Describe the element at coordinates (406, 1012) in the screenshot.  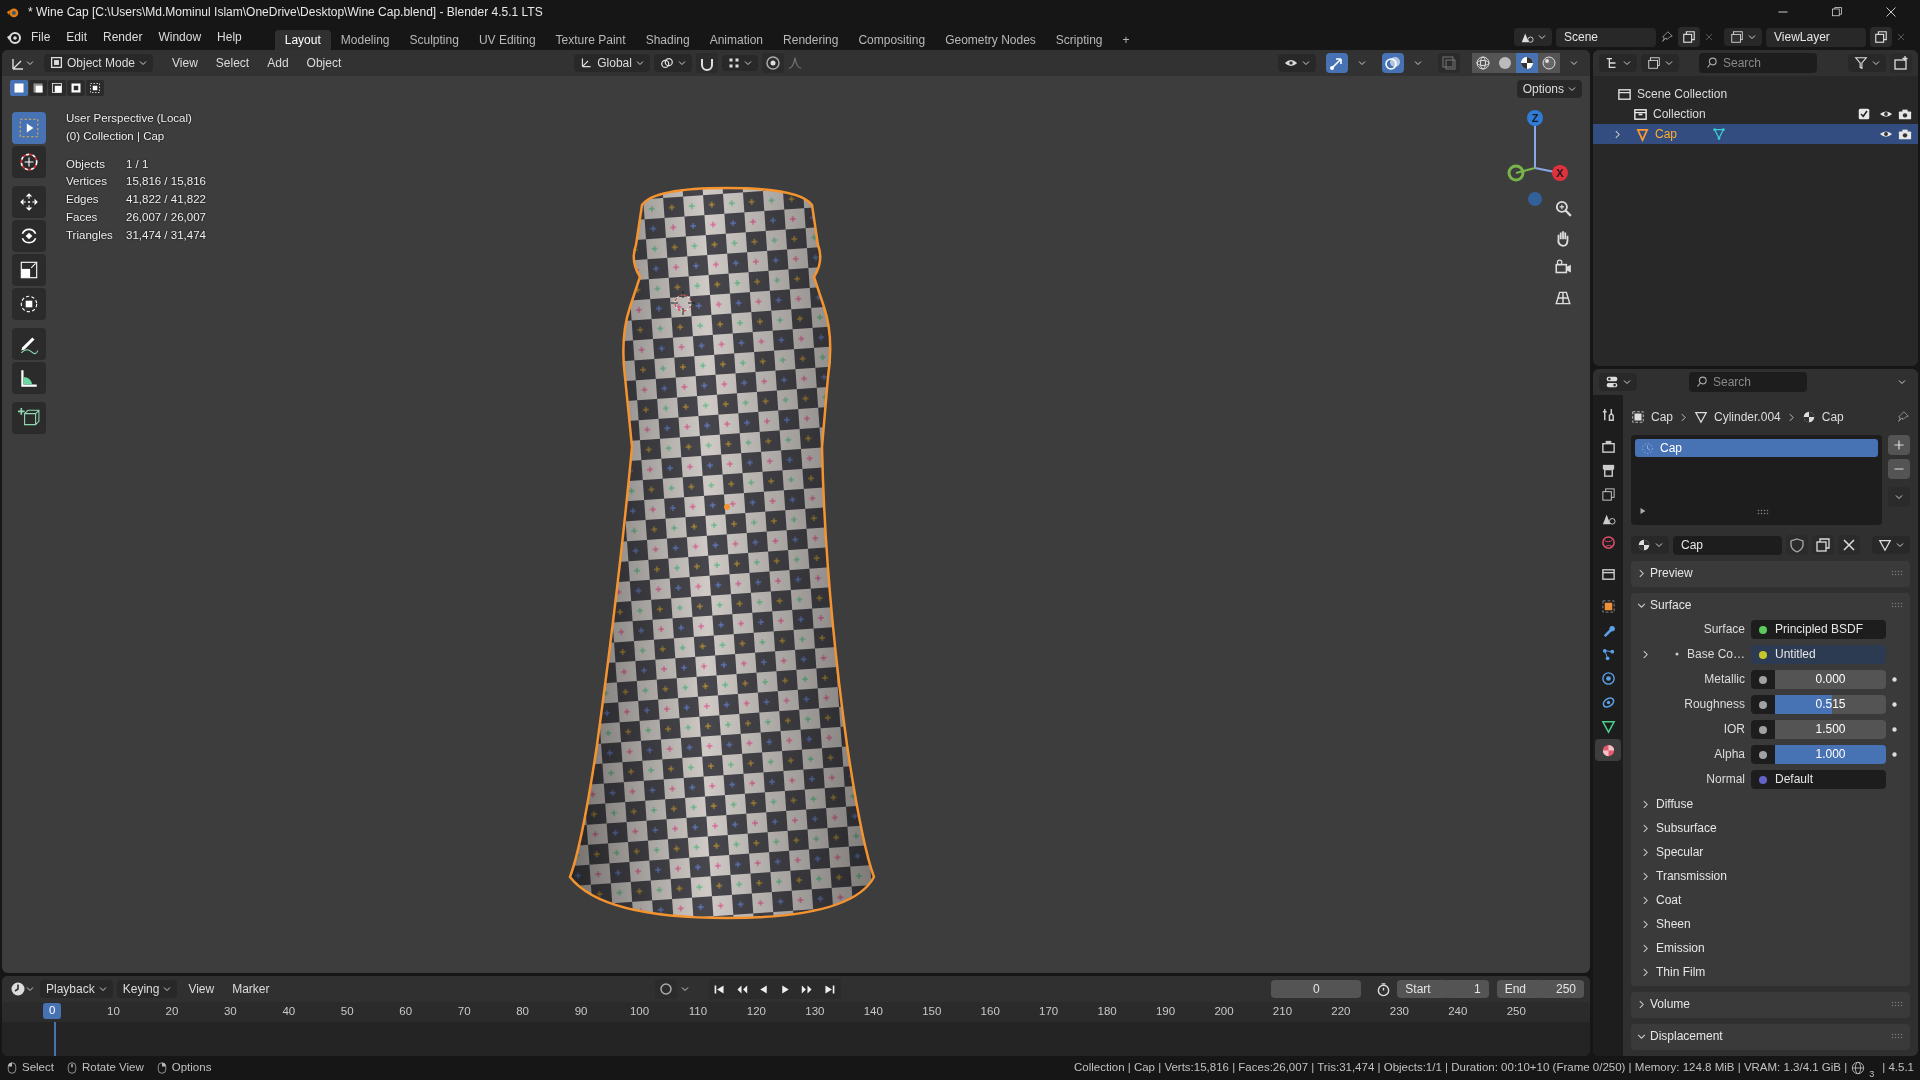
I see `frame-number: 60` at that location.